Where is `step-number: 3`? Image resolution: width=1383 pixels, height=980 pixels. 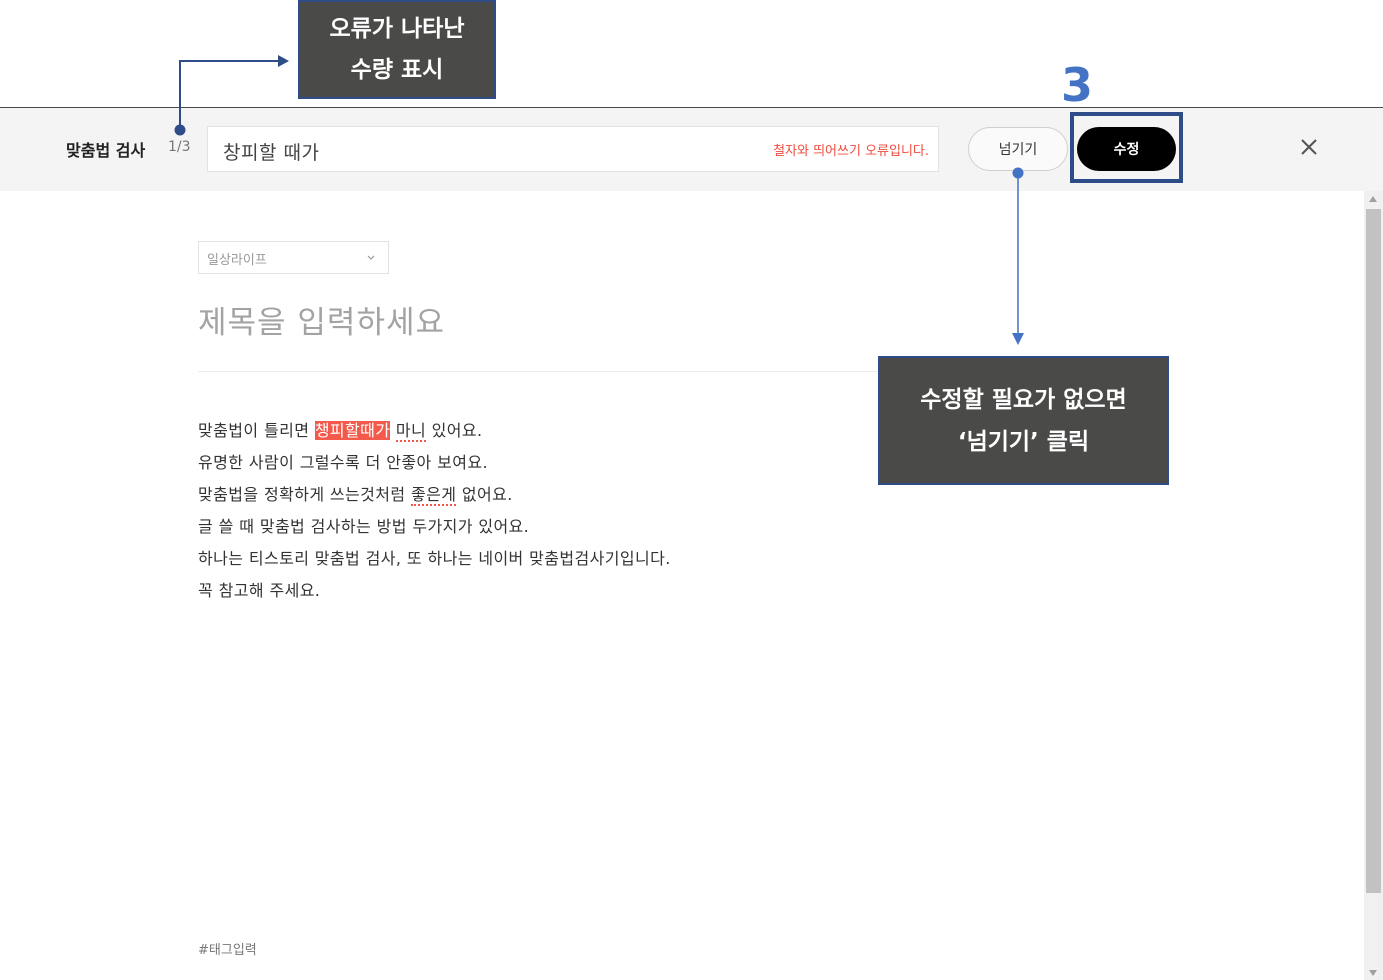 step-number: 3 is located at coordinates (1077, 85).